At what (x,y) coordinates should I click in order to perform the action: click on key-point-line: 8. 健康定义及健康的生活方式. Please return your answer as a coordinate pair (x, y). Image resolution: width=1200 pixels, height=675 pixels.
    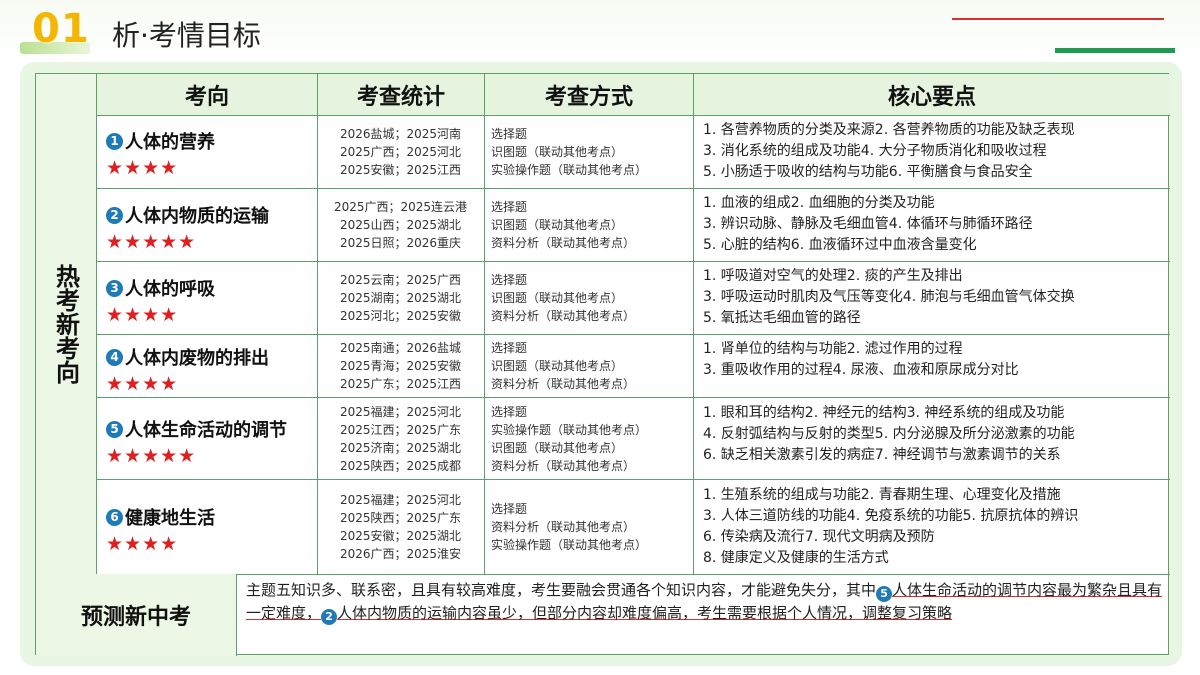
    Looking at the image, I should click on (796, 558).